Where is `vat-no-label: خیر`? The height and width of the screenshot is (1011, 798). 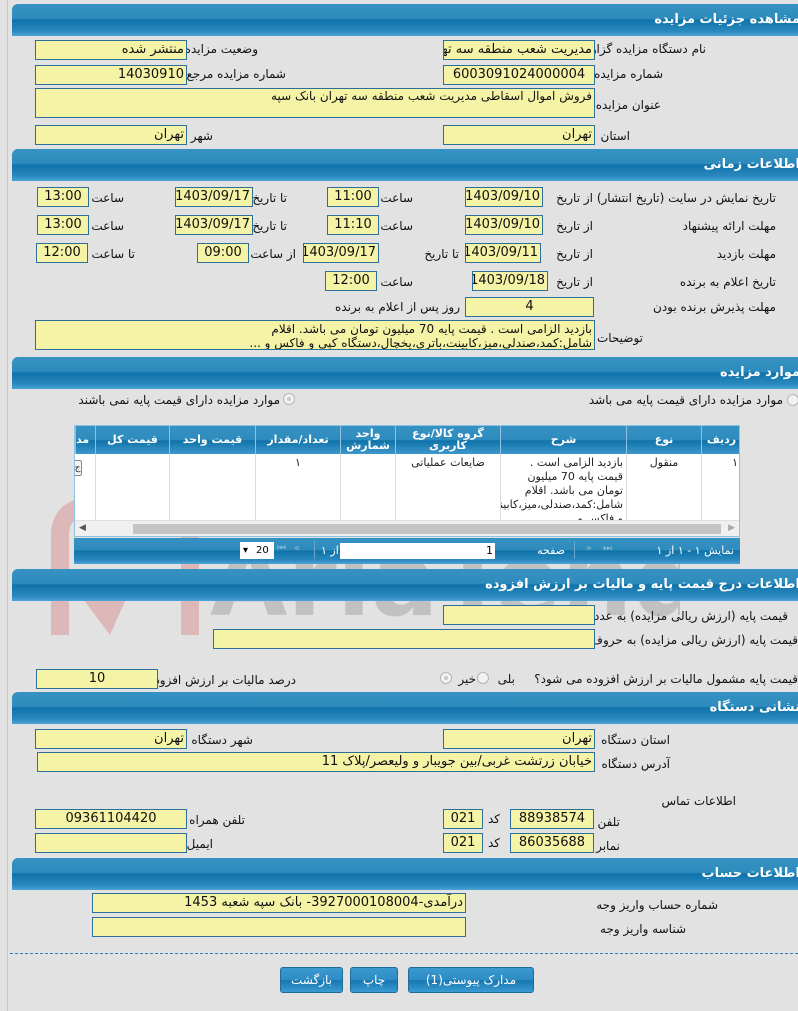 vat-no-label: خیر is located at coordinates (467, 679).